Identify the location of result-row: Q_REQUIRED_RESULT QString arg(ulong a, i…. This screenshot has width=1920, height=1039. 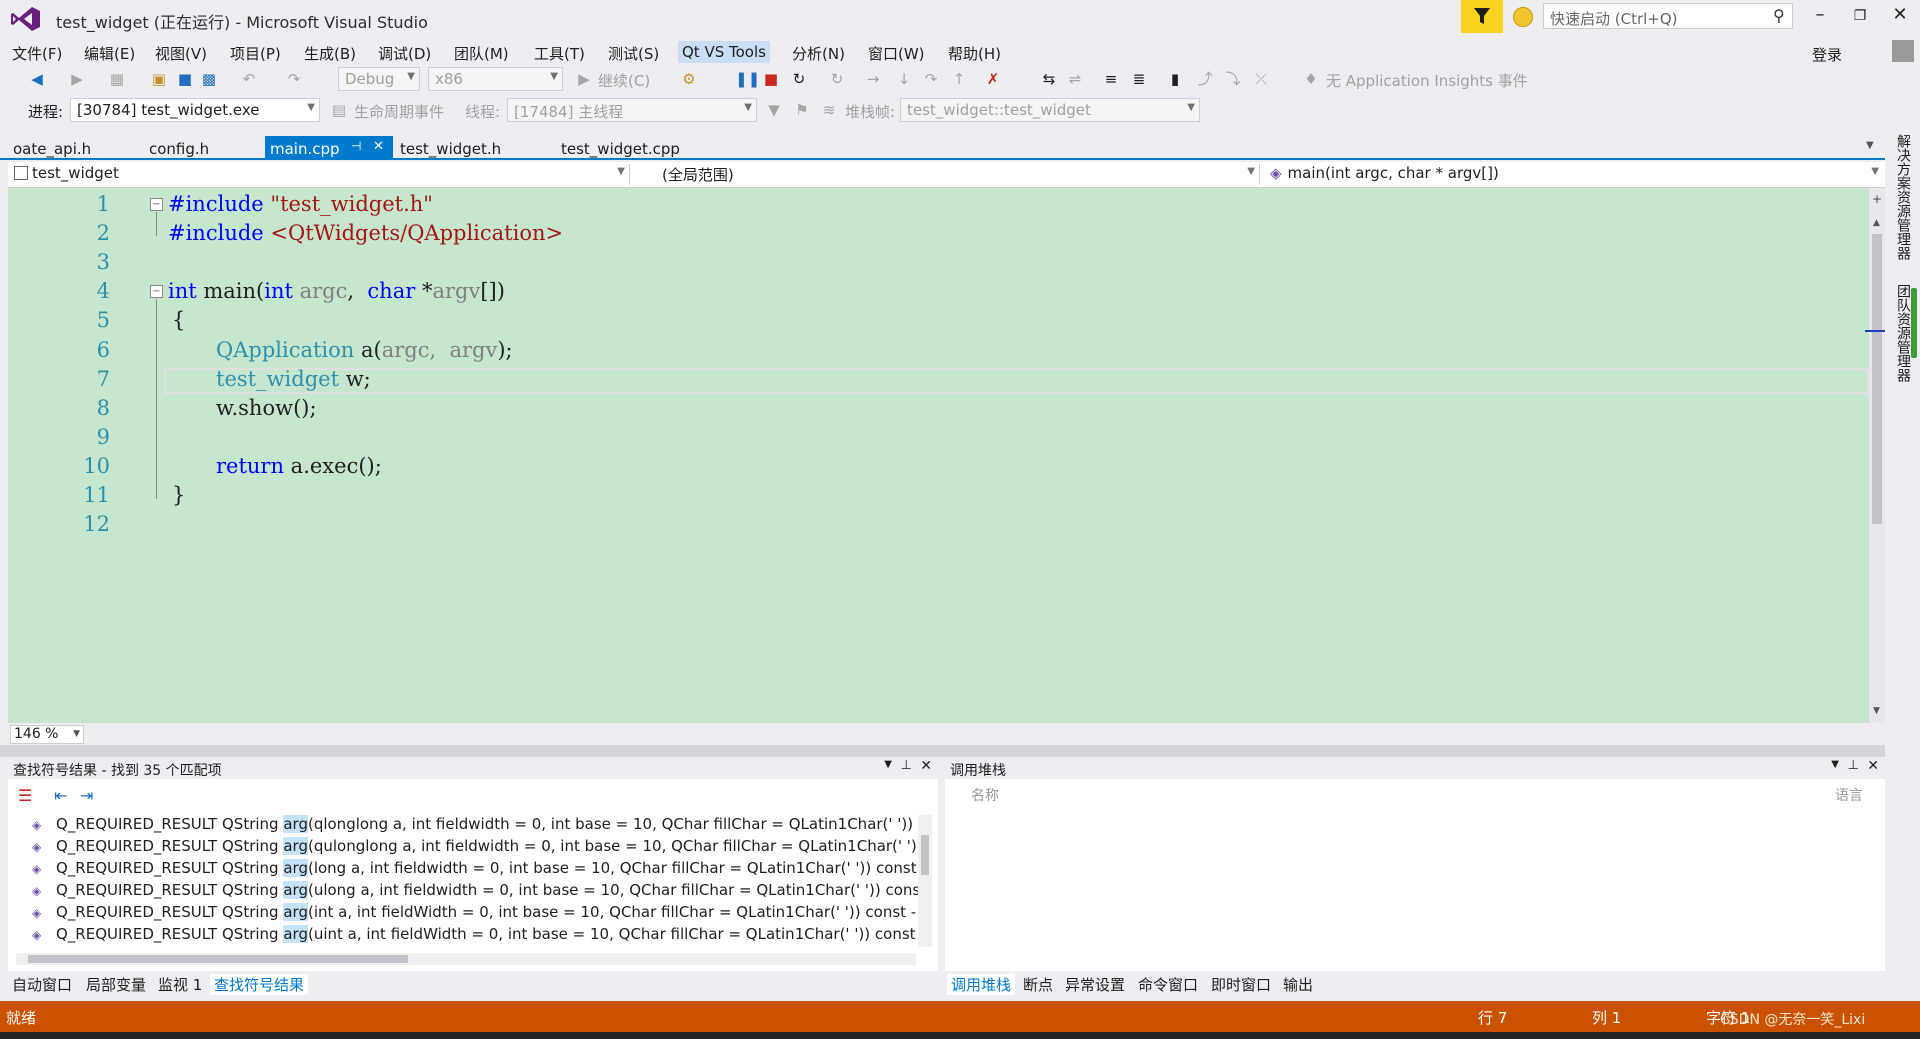
(491, 890).